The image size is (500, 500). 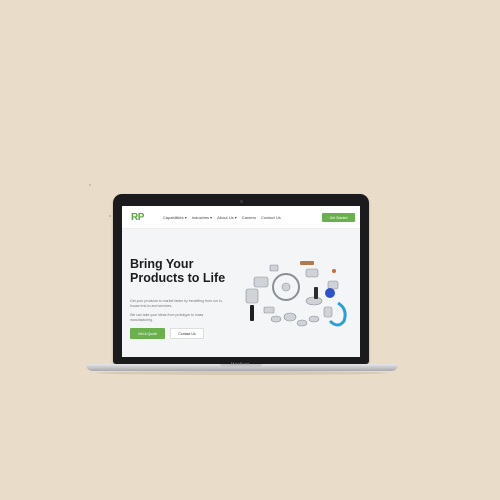 What do you see at coordinates (242, 373) in the screenshot?
I see `laptop-shadow` at bounding box center [242, 373].